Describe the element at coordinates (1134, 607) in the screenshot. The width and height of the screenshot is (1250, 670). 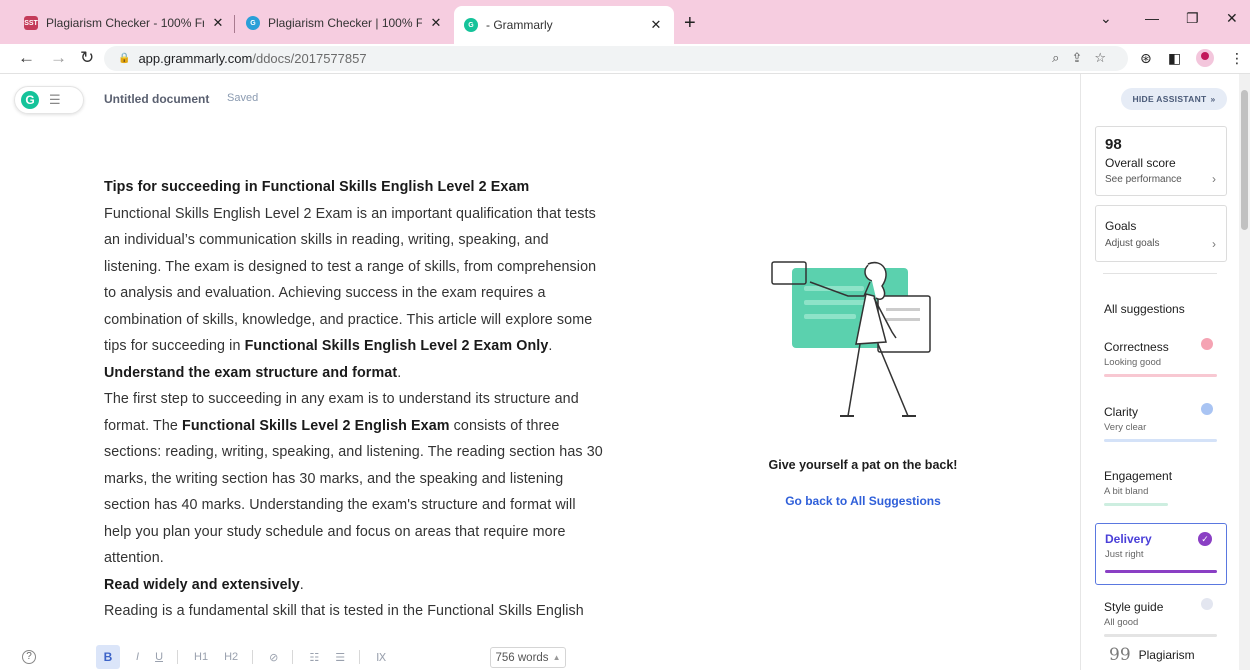
I see `category-name: Style guide` at that location.